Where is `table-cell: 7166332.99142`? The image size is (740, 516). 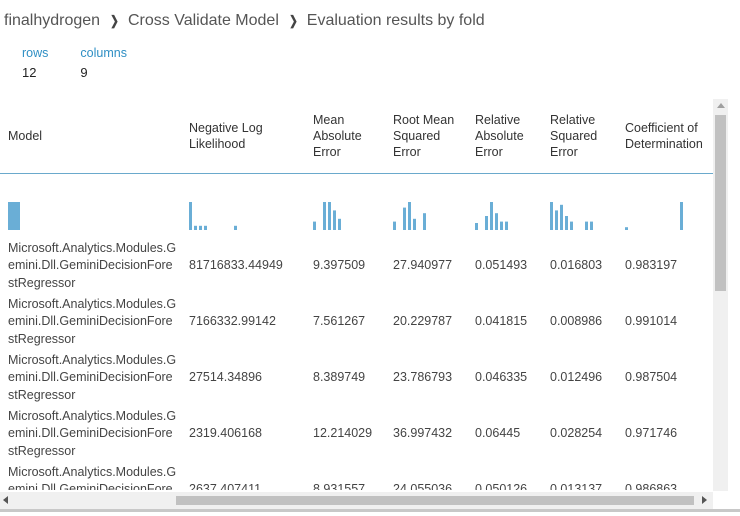 table-cell: 7166332.99142 is located at coordinates (232, 321).